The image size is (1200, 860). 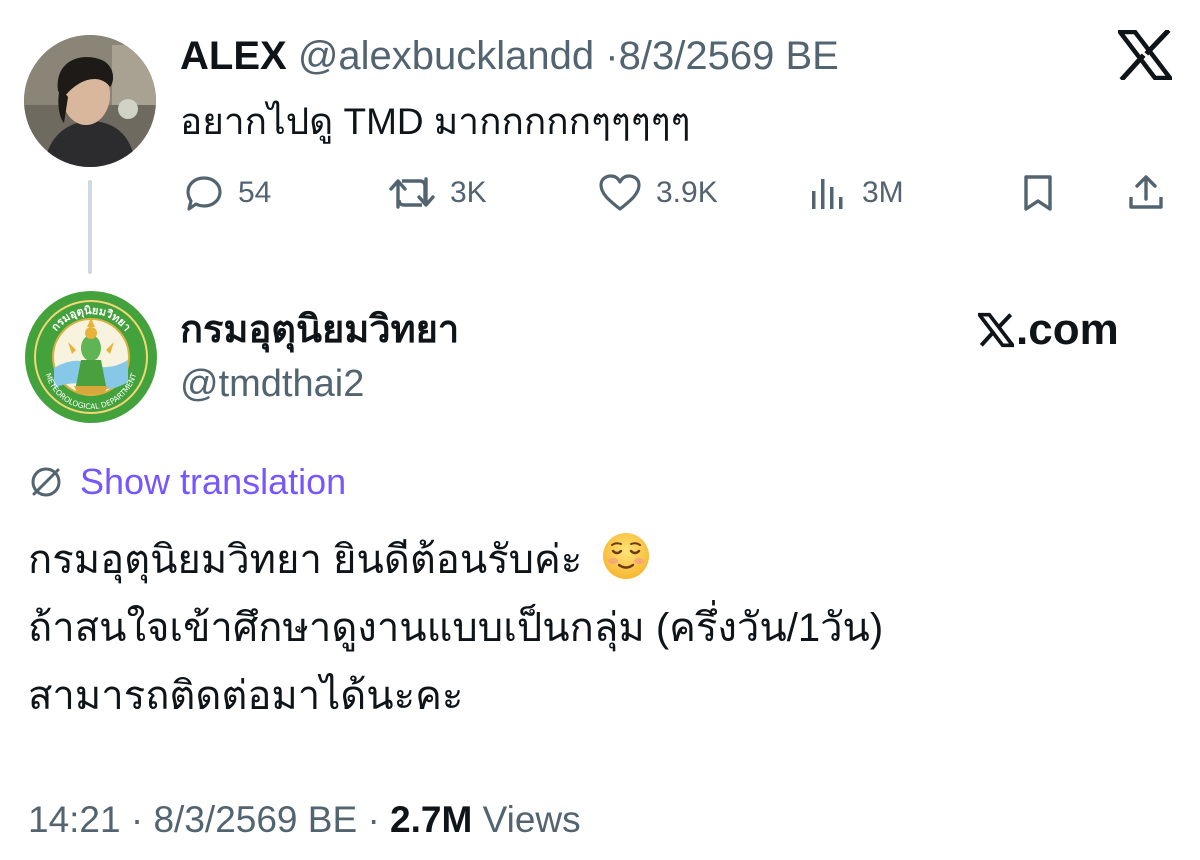 I want to click on views-count: 3M, so click(x=883, y=192).